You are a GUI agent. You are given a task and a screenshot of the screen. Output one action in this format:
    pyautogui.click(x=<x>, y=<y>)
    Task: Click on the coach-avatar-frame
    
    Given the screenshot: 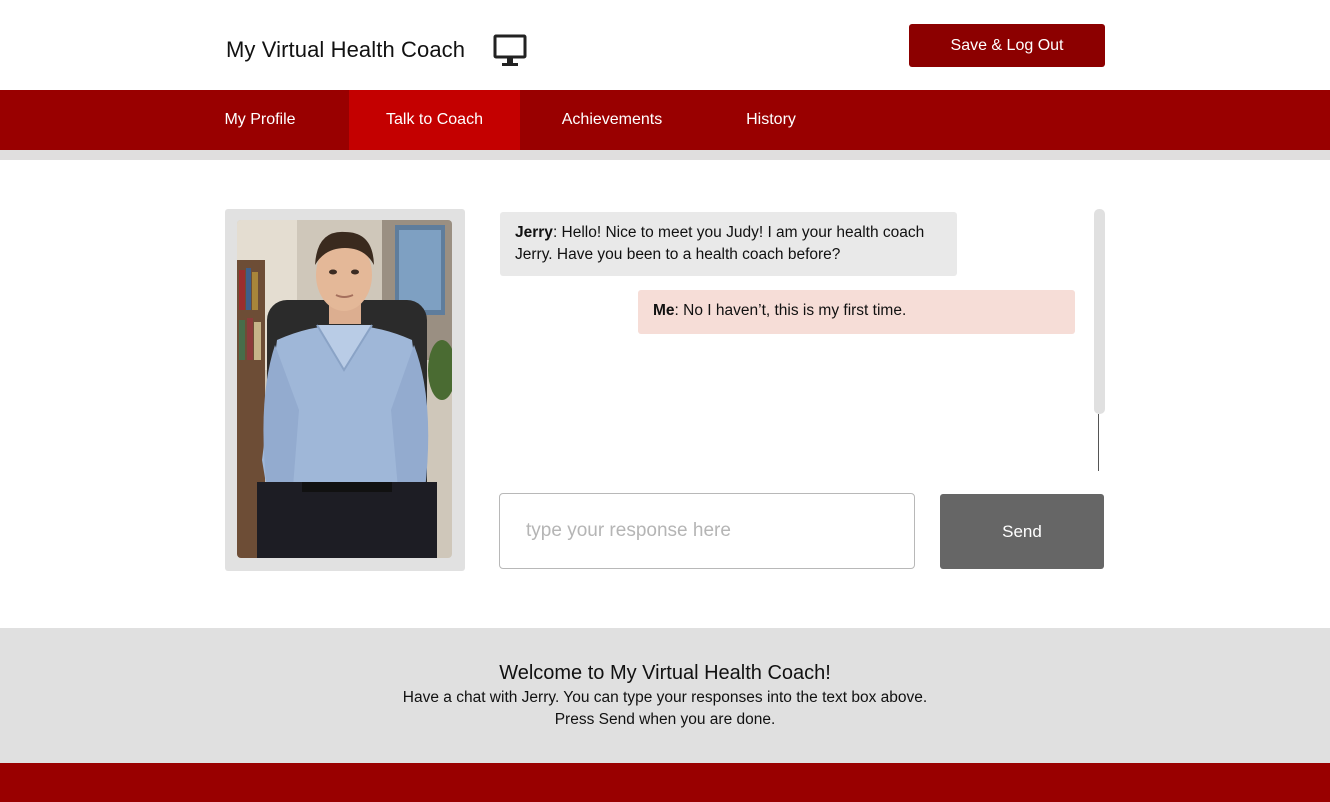 What is the action you would take?
    pyautogui.click(x=345, y=390)
    